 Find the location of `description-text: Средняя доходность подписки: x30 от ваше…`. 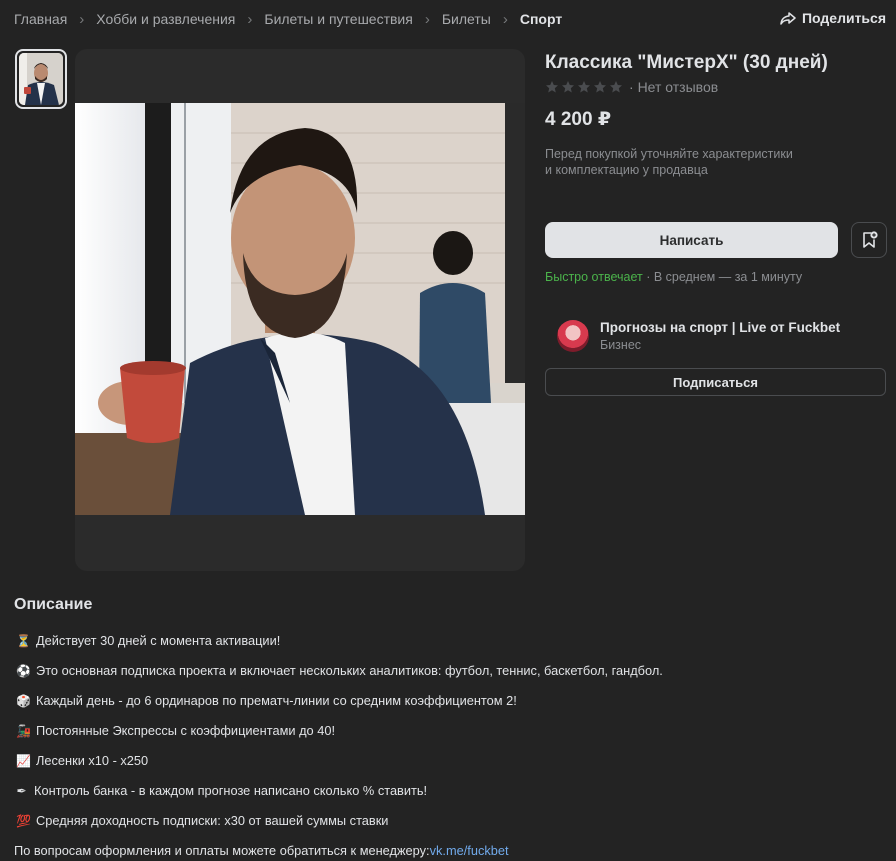

description-text: Средняя доходность подписки: x30 от ваше… is located at coordinates (212, 820).